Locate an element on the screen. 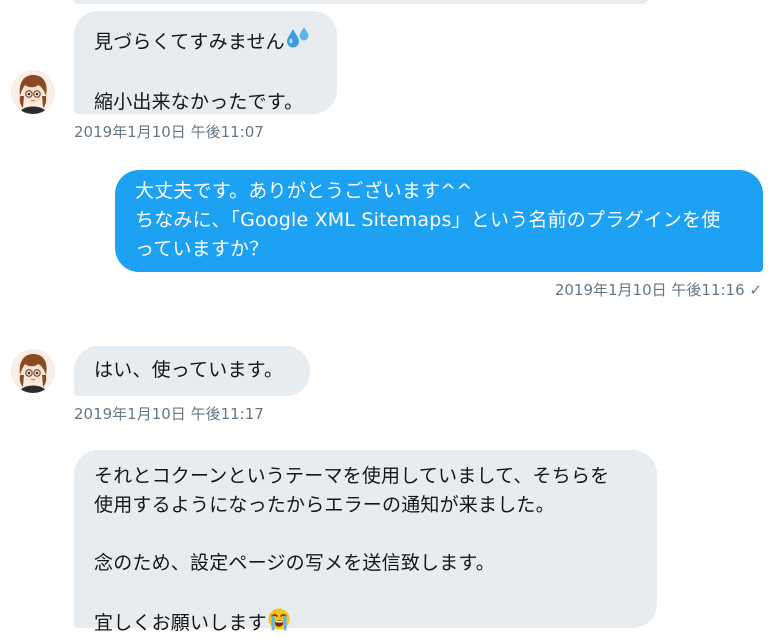 The width and height of the screenshot is (768, 639). message-line: 縮小出来なかったです。 is located at coordinates (199, 102).